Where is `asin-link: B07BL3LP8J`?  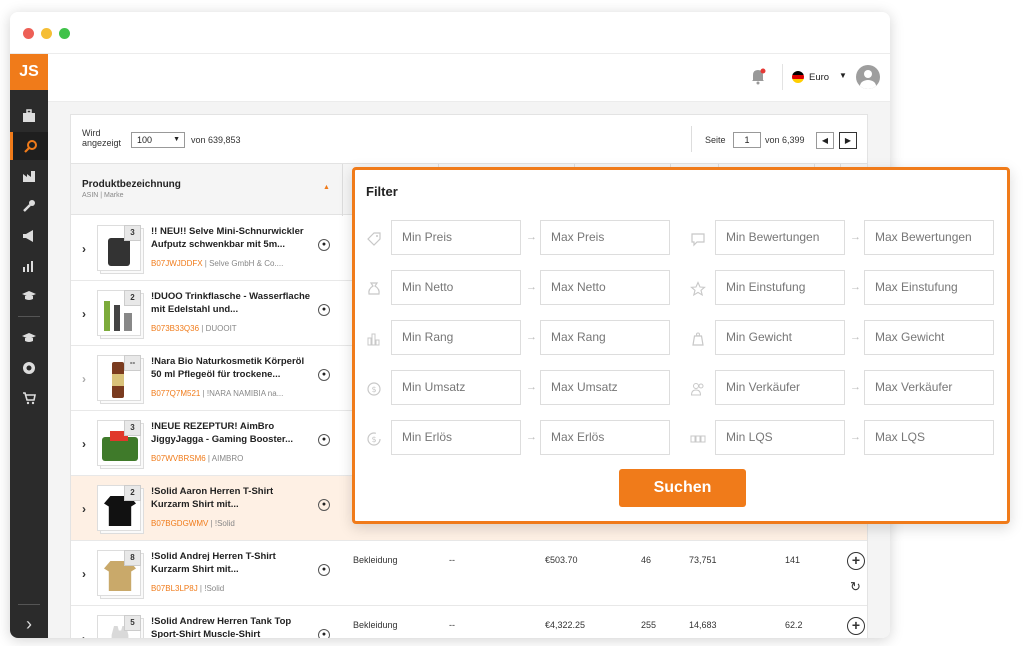
asin-link: B07BL3LP8J is located at coordinates (174, 588).